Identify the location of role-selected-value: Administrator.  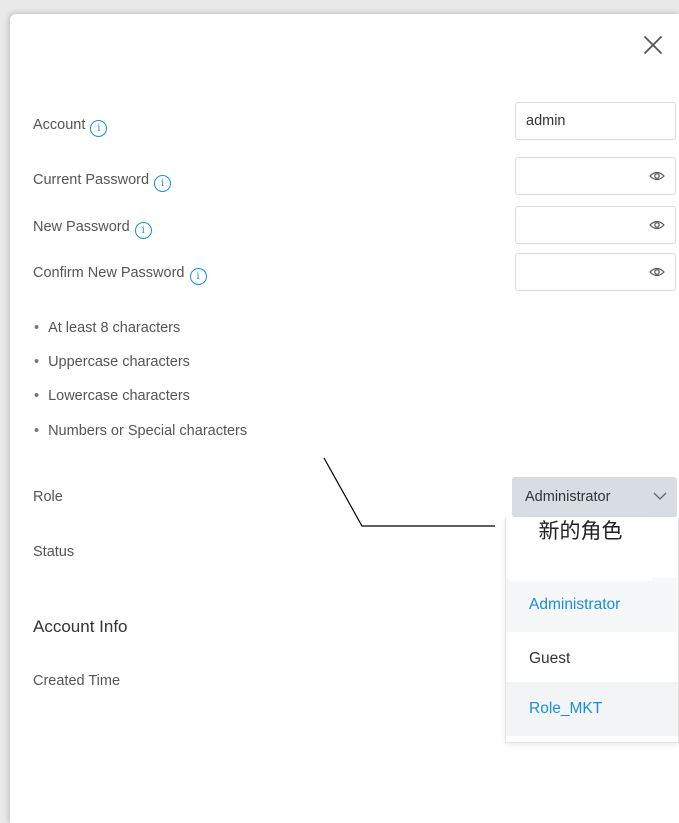
(568, 497).